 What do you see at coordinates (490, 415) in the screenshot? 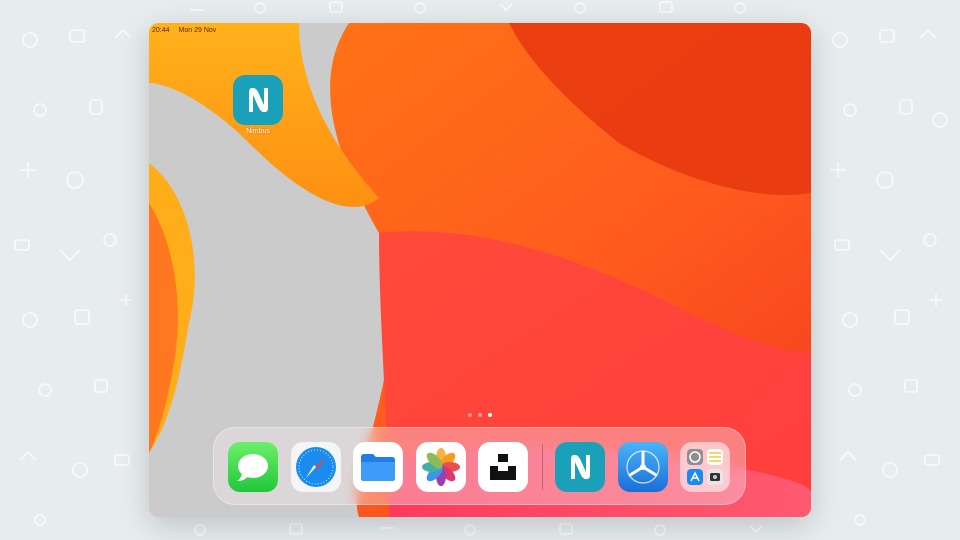
I see `page-dot-3-active` at bounding box center [490, 415].